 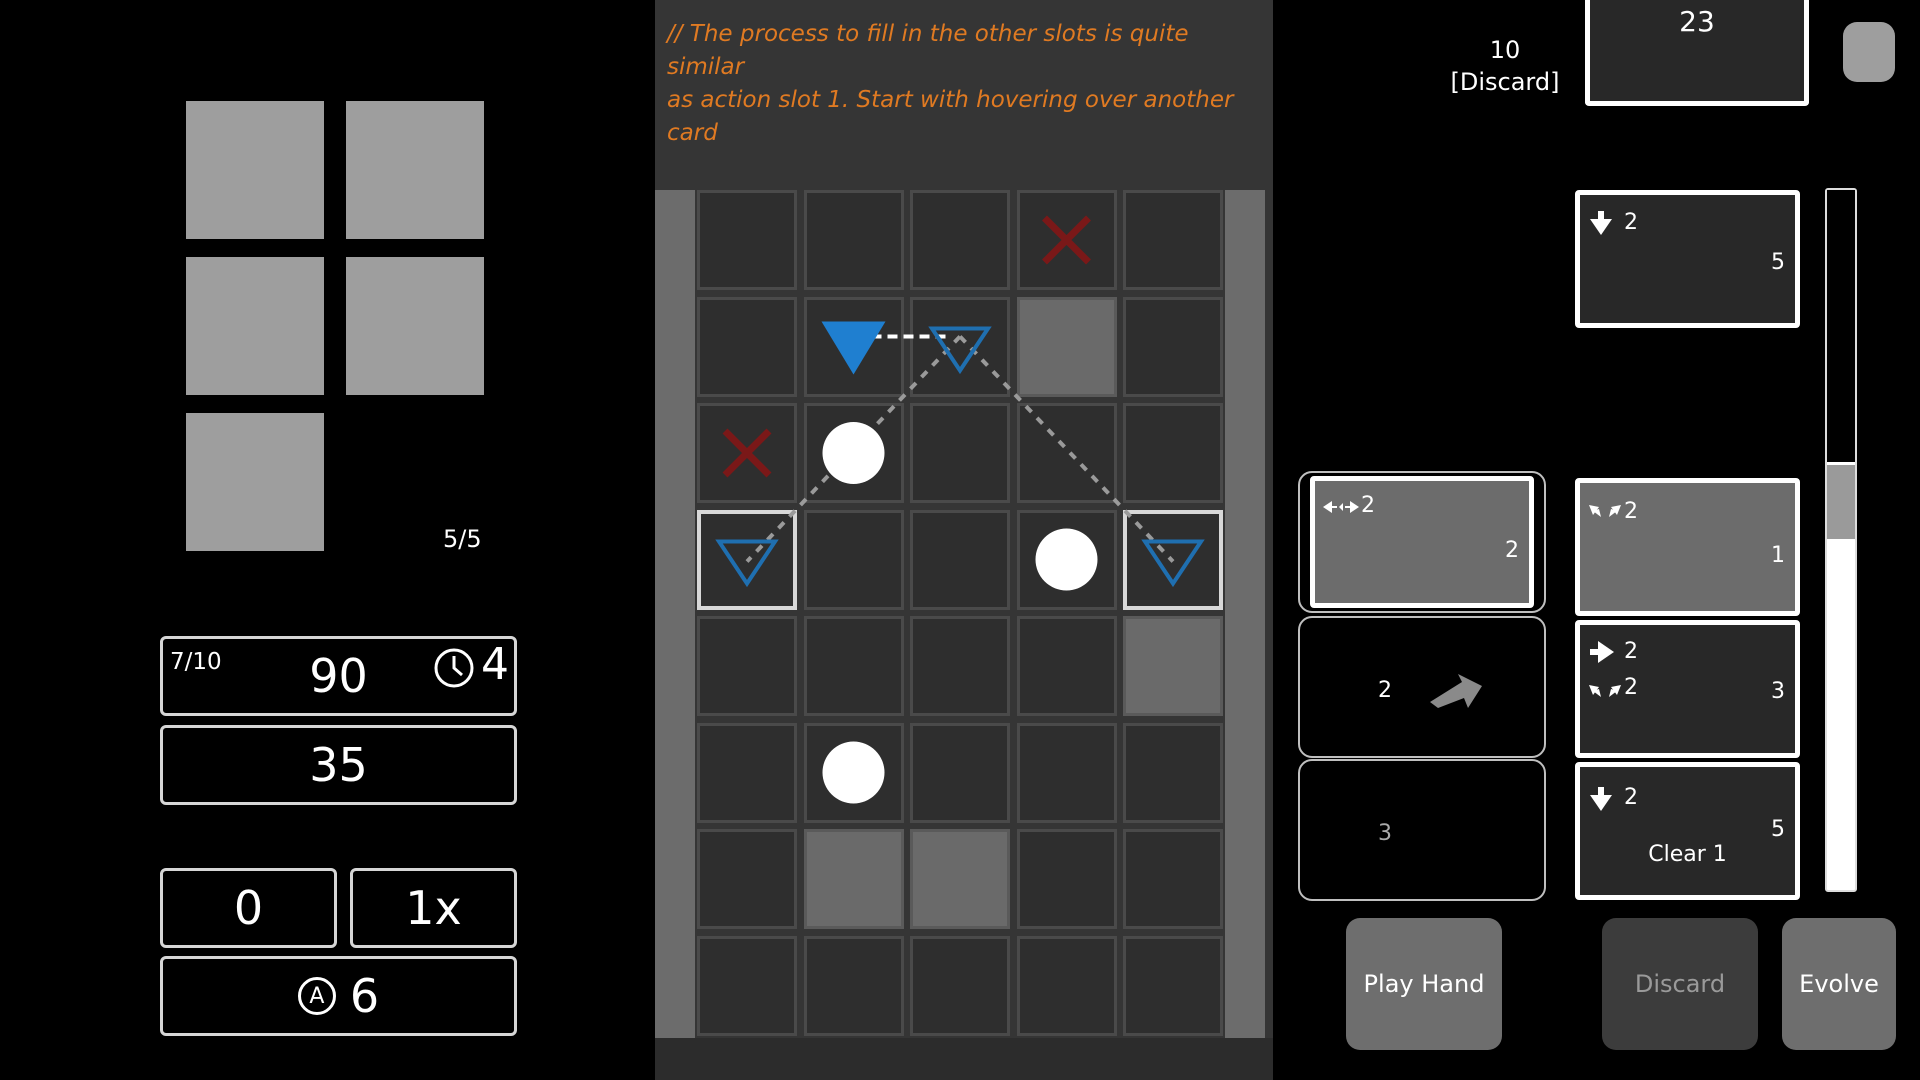 What do you see at coordinates (1687, 259) in the screenshot?
I see `card-1: 2 5` at bounding box center [1687, 259].